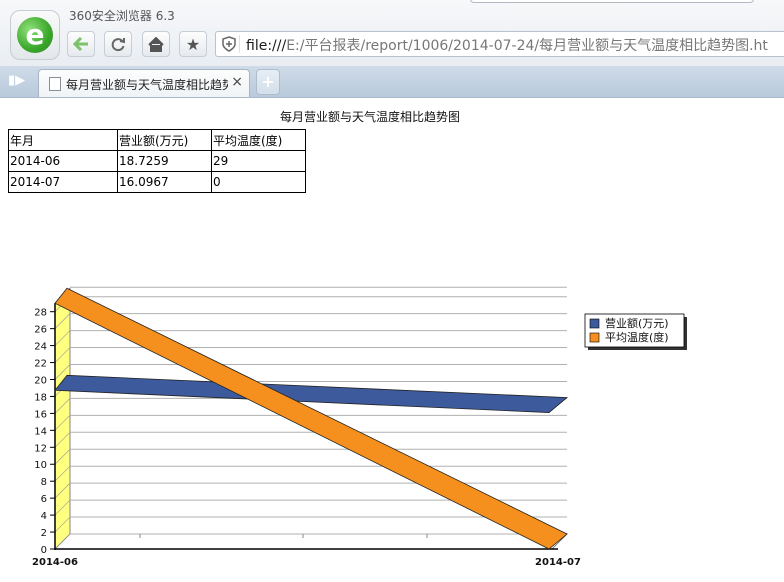  What do you see at coordinates (258, 140) in the screenshot?
I see `header-cell: 平均温度(度)` at bounding box center [258, 140].